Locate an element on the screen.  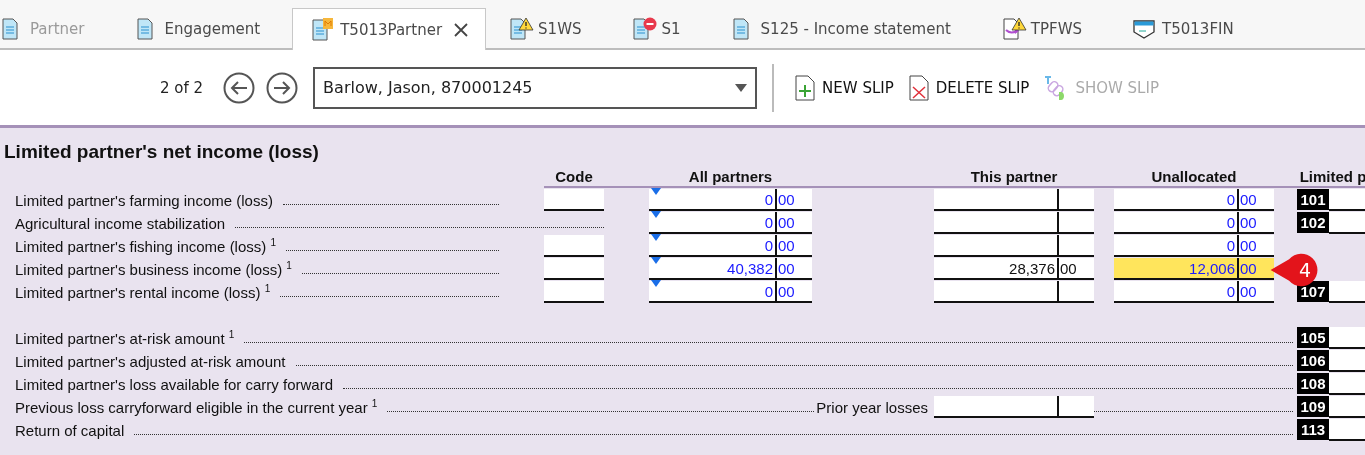
tab: S1 is located at coordinates (656, 28).